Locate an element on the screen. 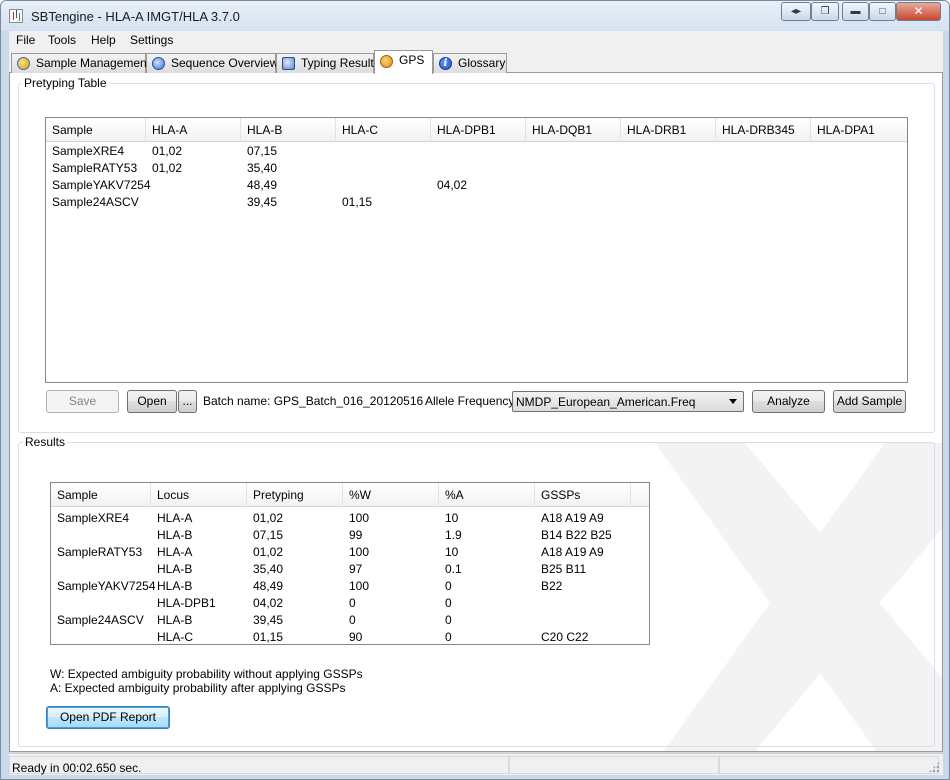 Image resolution: width=950 pixels, height=780 pixels. restore-layout-icon: ◂▸ is located at coordinates (796, 11).